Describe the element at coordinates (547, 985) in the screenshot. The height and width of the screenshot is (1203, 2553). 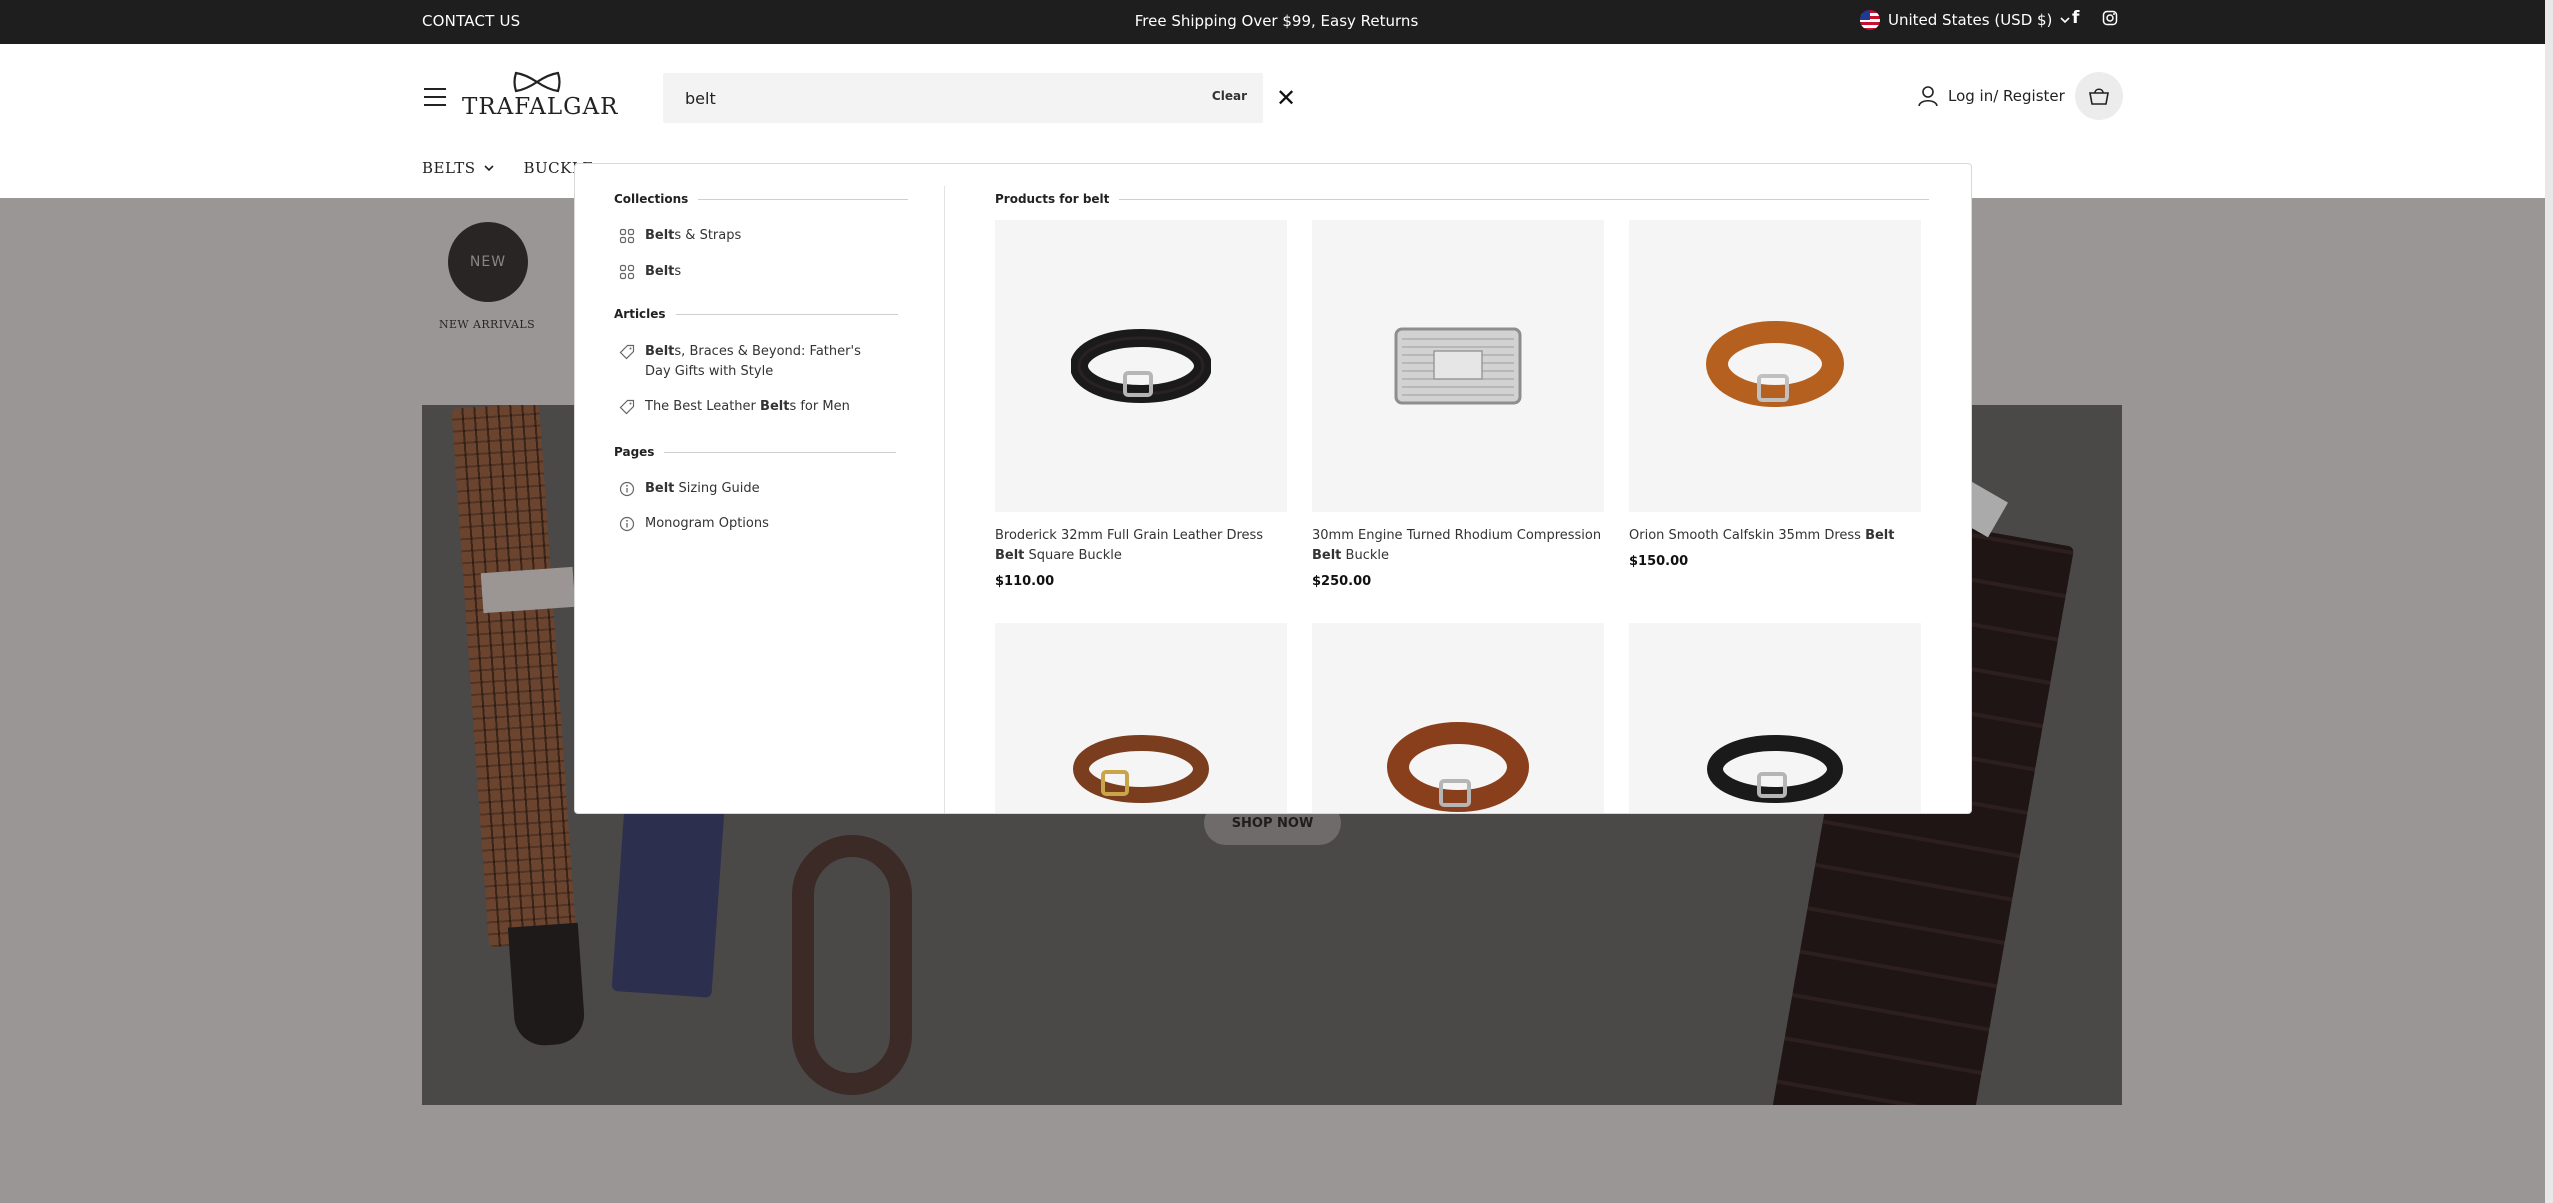
I see `brace-leather-tab-image` at that location.